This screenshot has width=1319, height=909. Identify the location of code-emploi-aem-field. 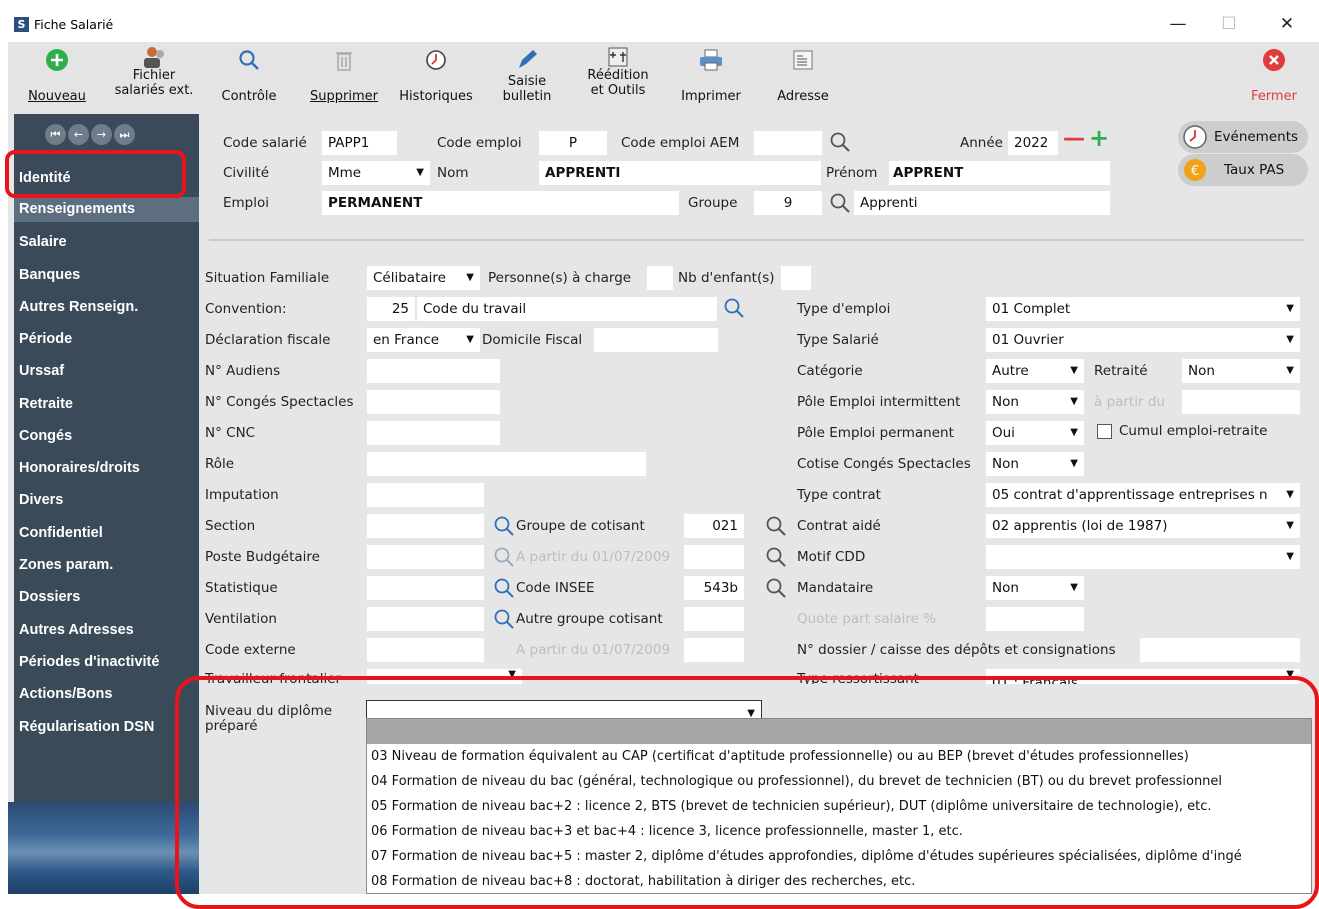
(788, 143).